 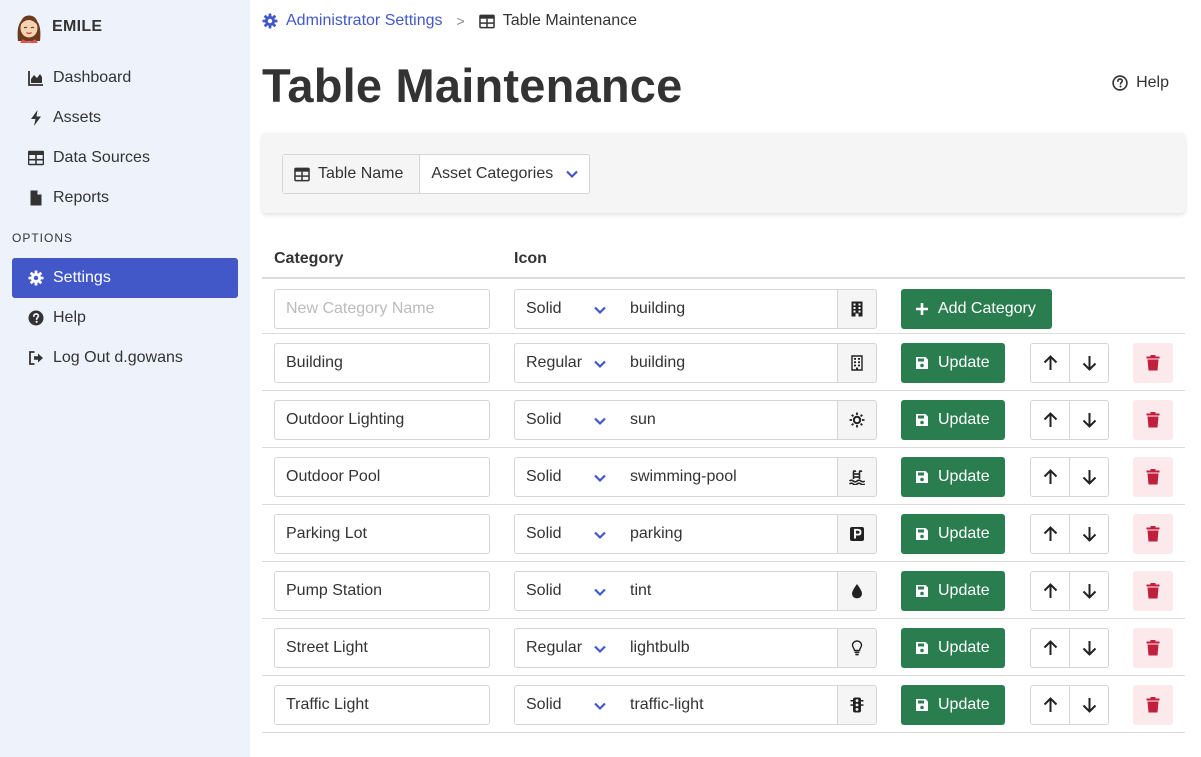 What do you see at coordinates (352, 21) in the screenshot?
I see `breadcrumb-administrator-settings: Administrator Settings` at bounding box center [352, 21].